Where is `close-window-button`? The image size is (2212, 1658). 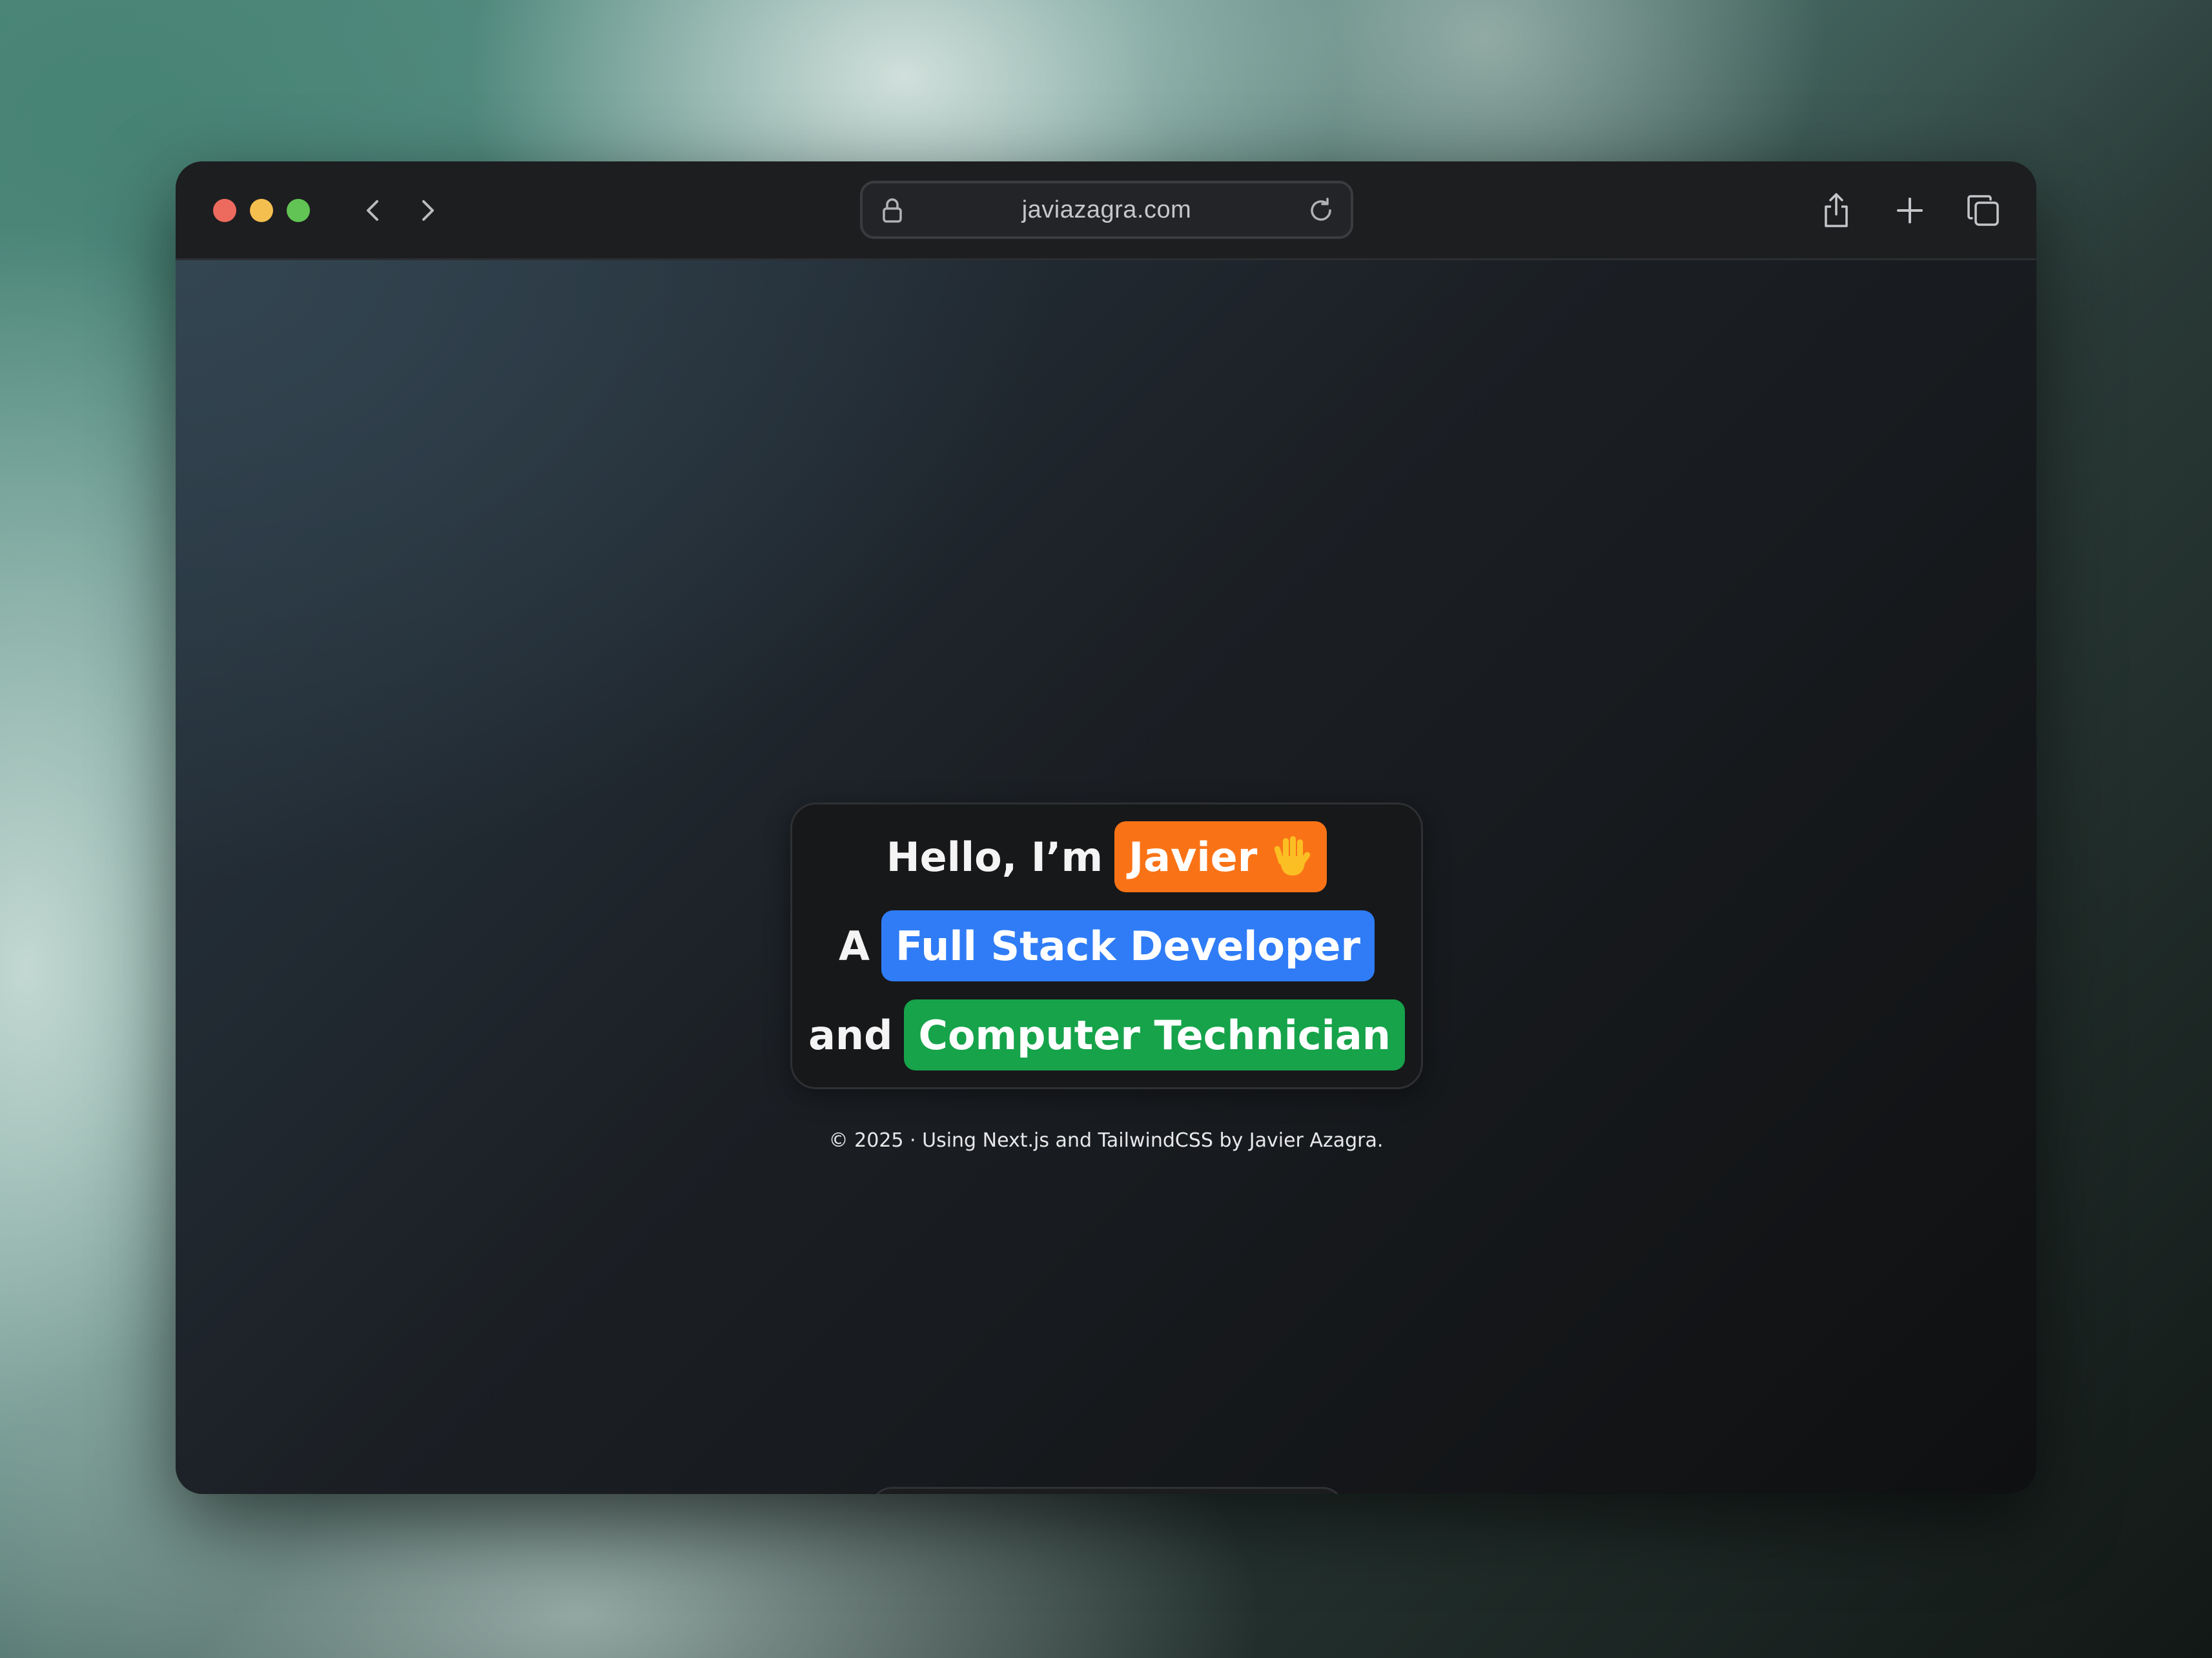
close-window-button is located at coordinates (224, 210).